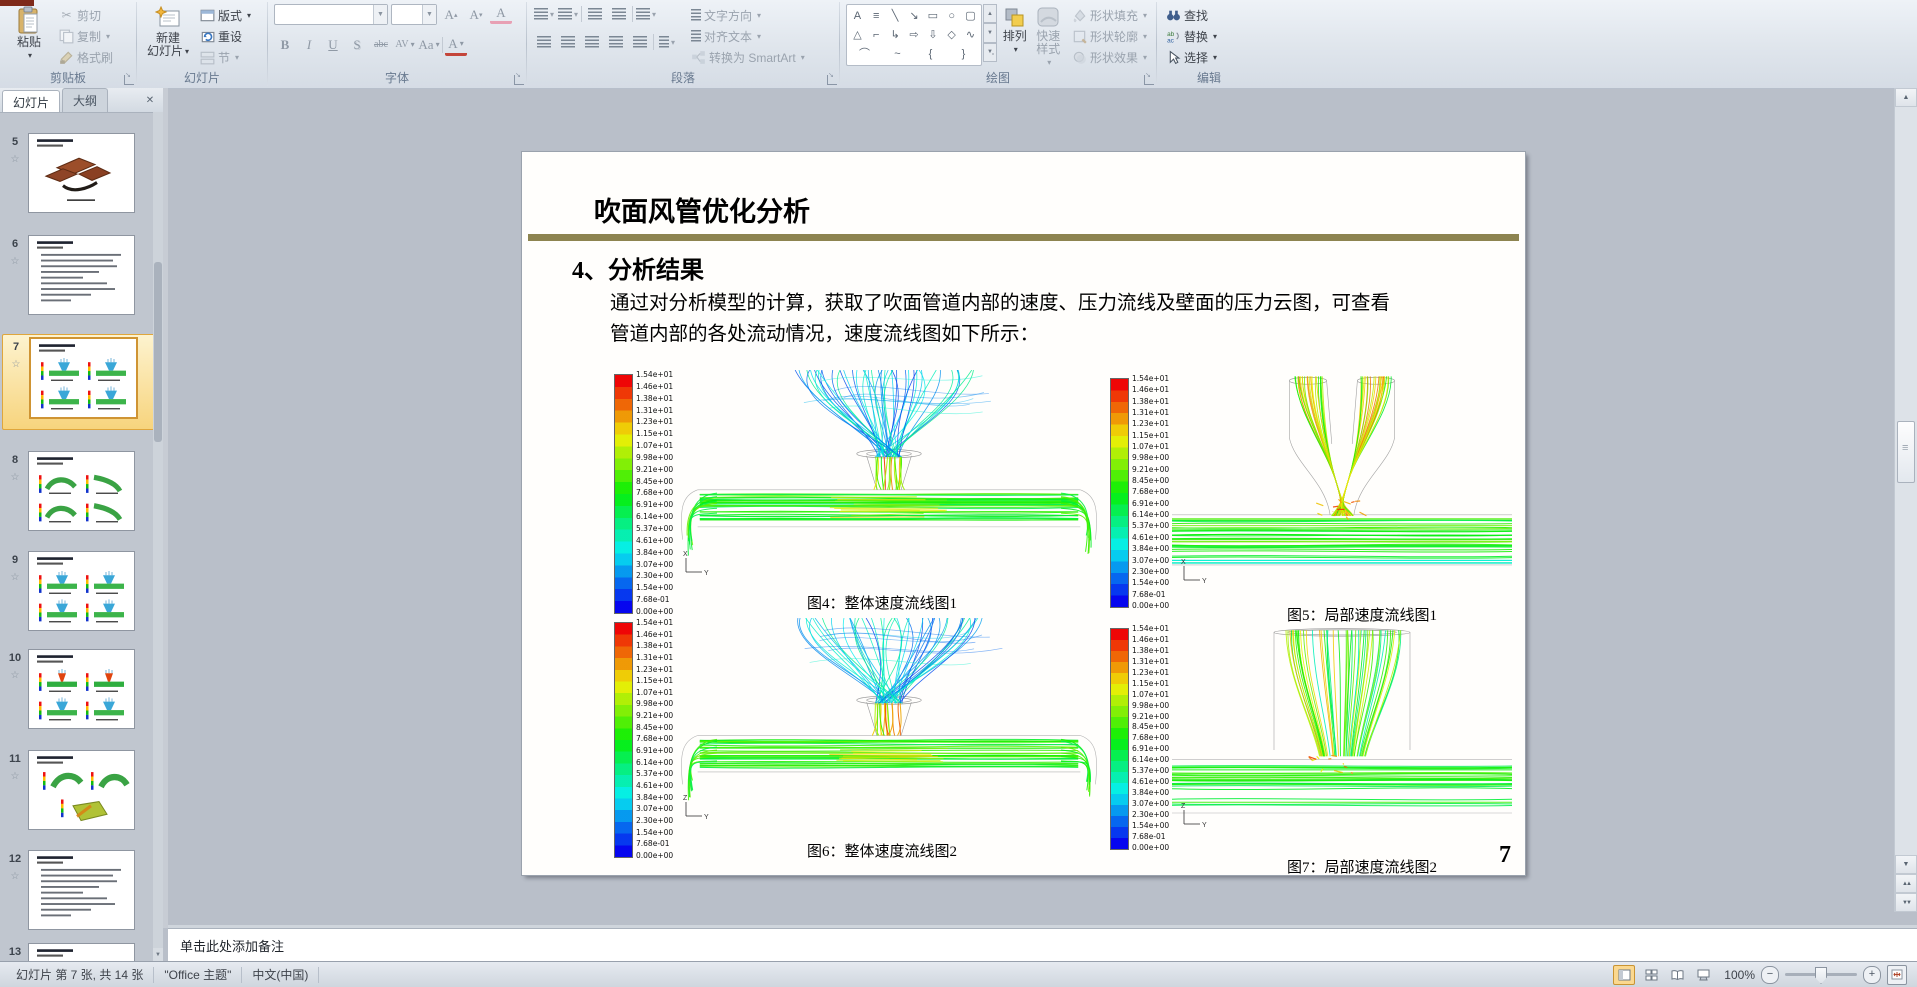  What do you see at coordinates (380, 14) in the screenshot?
I see `chevron-down-icon: ▼` at bounding box center [380, 14].